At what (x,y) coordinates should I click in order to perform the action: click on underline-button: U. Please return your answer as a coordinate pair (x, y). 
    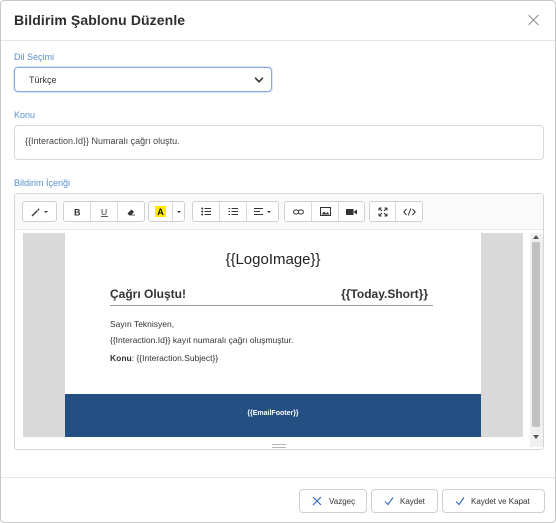
    Looking at the image, I should click on (104, 211).